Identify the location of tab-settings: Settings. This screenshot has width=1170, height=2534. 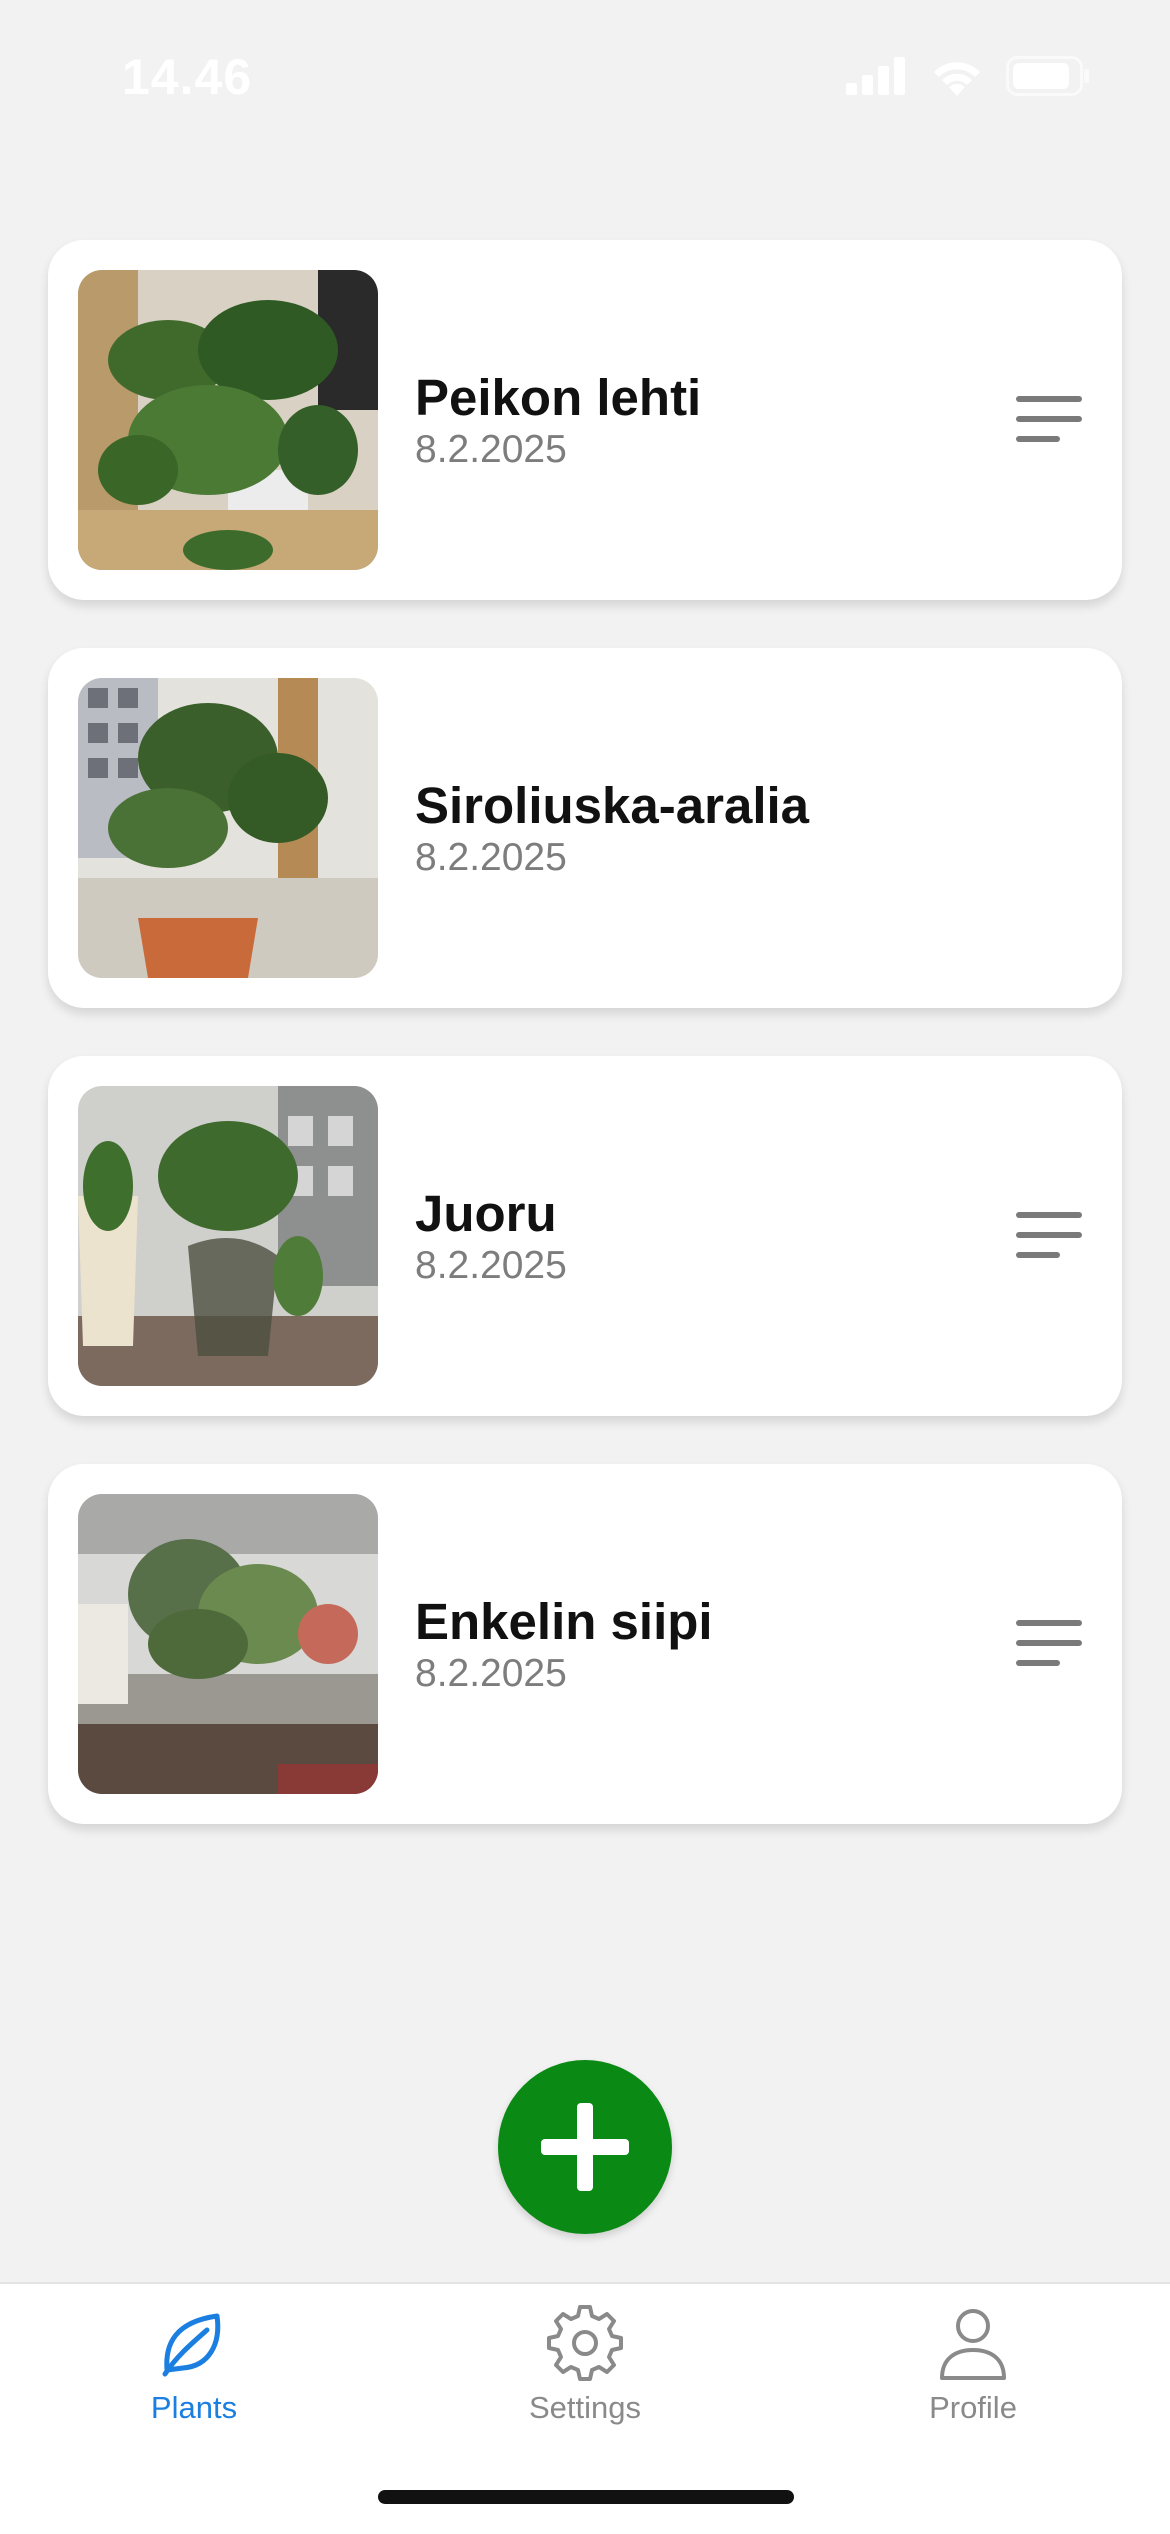
(585, 2365).